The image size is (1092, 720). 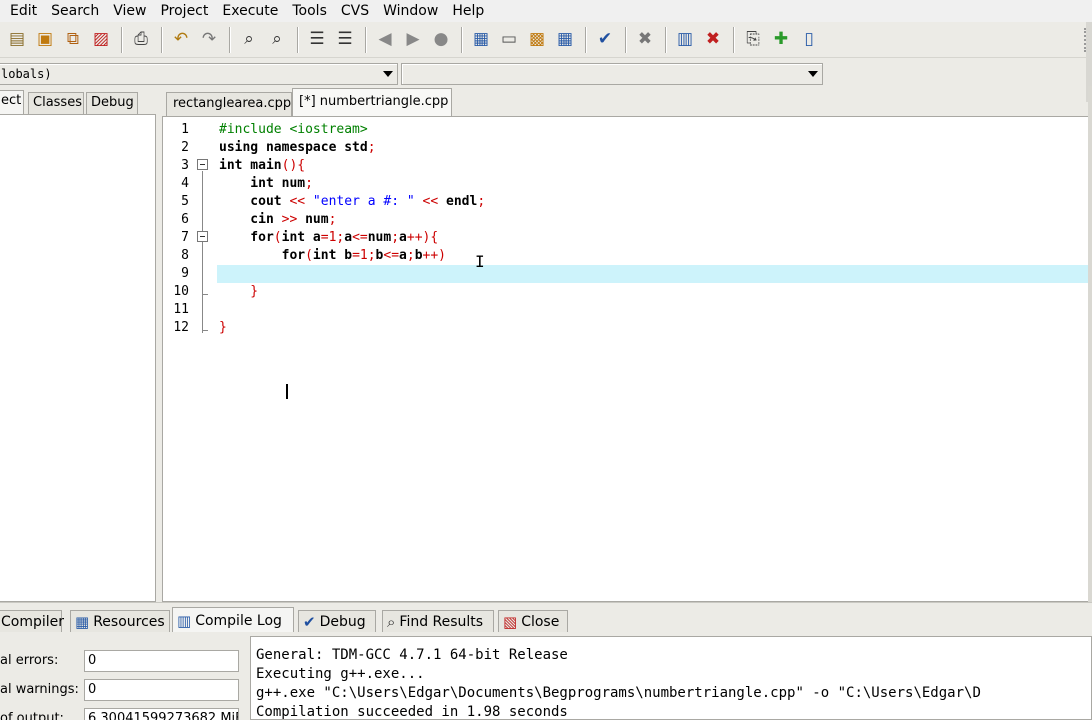 I want to click on code-line, so click(x=655, y=310).